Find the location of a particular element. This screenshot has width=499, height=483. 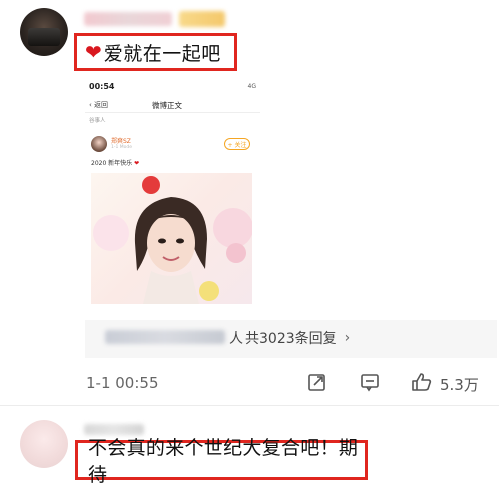

like-icon is located at coordinates (422, 382).